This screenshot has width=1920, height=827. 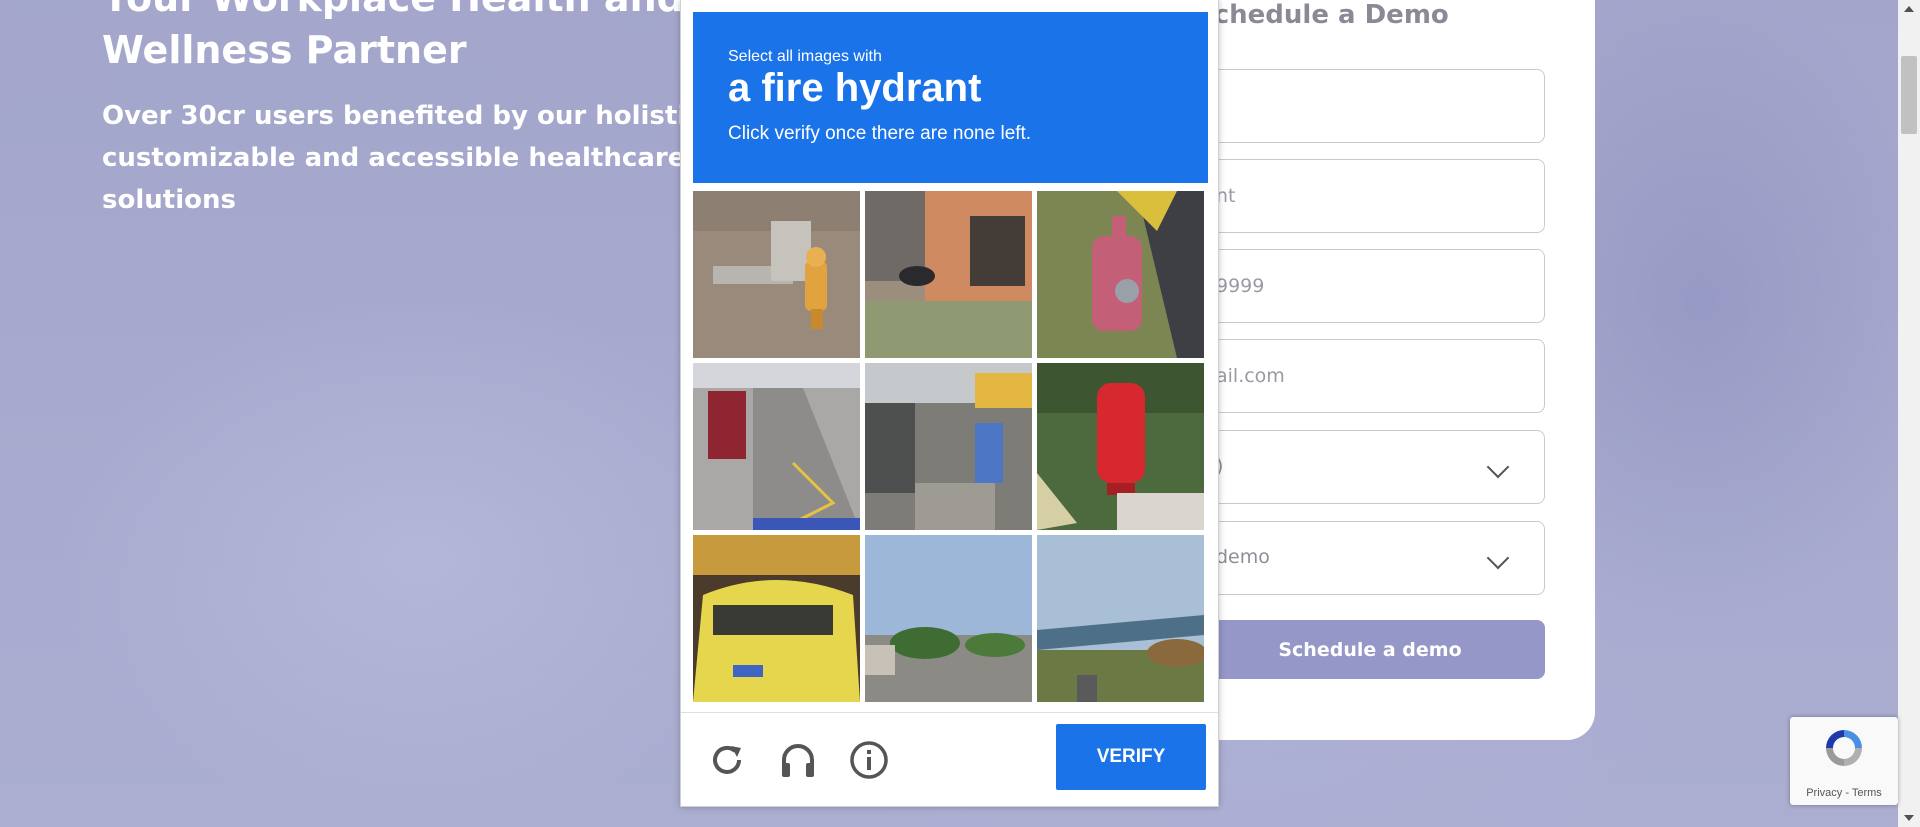 What do you see at coordinates (949, 712) in the screenshot?
I see `captcha-footer-divider` at bounding box center [949, 712].